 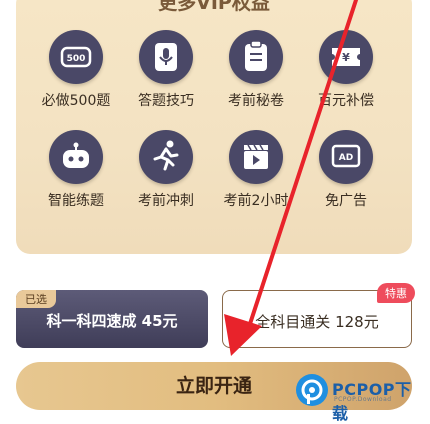 What do you see at coordinates (346, 201) in the screenshot?
I see `benefit-label: 免广告` at bounding box center [346, 201].